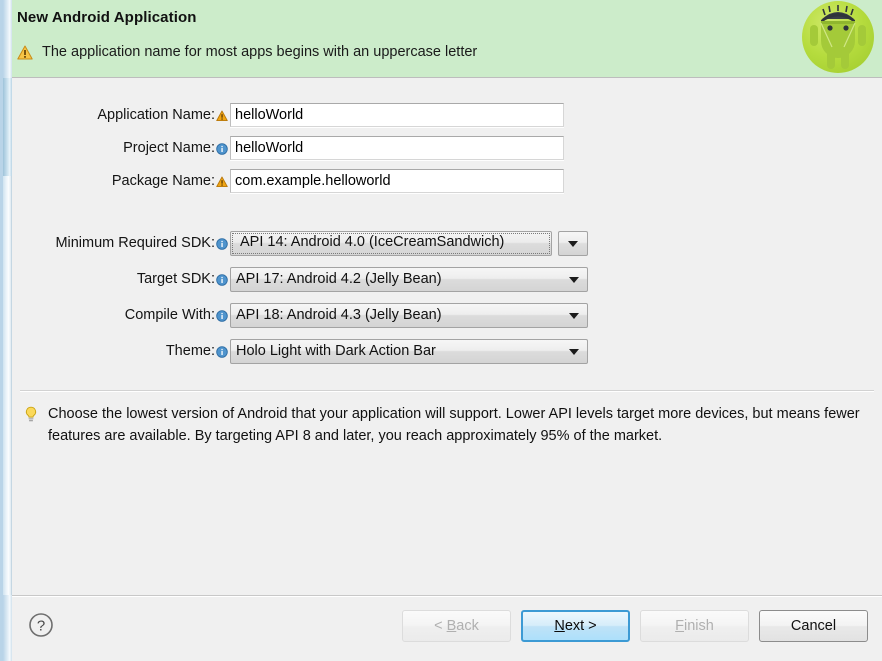 This screenshot has height=661, width=882. What do you see at coordinates (339, 279) in the screenshot?
I see `target-sdk-value: API 17: Android 4.2 (Jelly Bean)` at bounding box center [339, 279].